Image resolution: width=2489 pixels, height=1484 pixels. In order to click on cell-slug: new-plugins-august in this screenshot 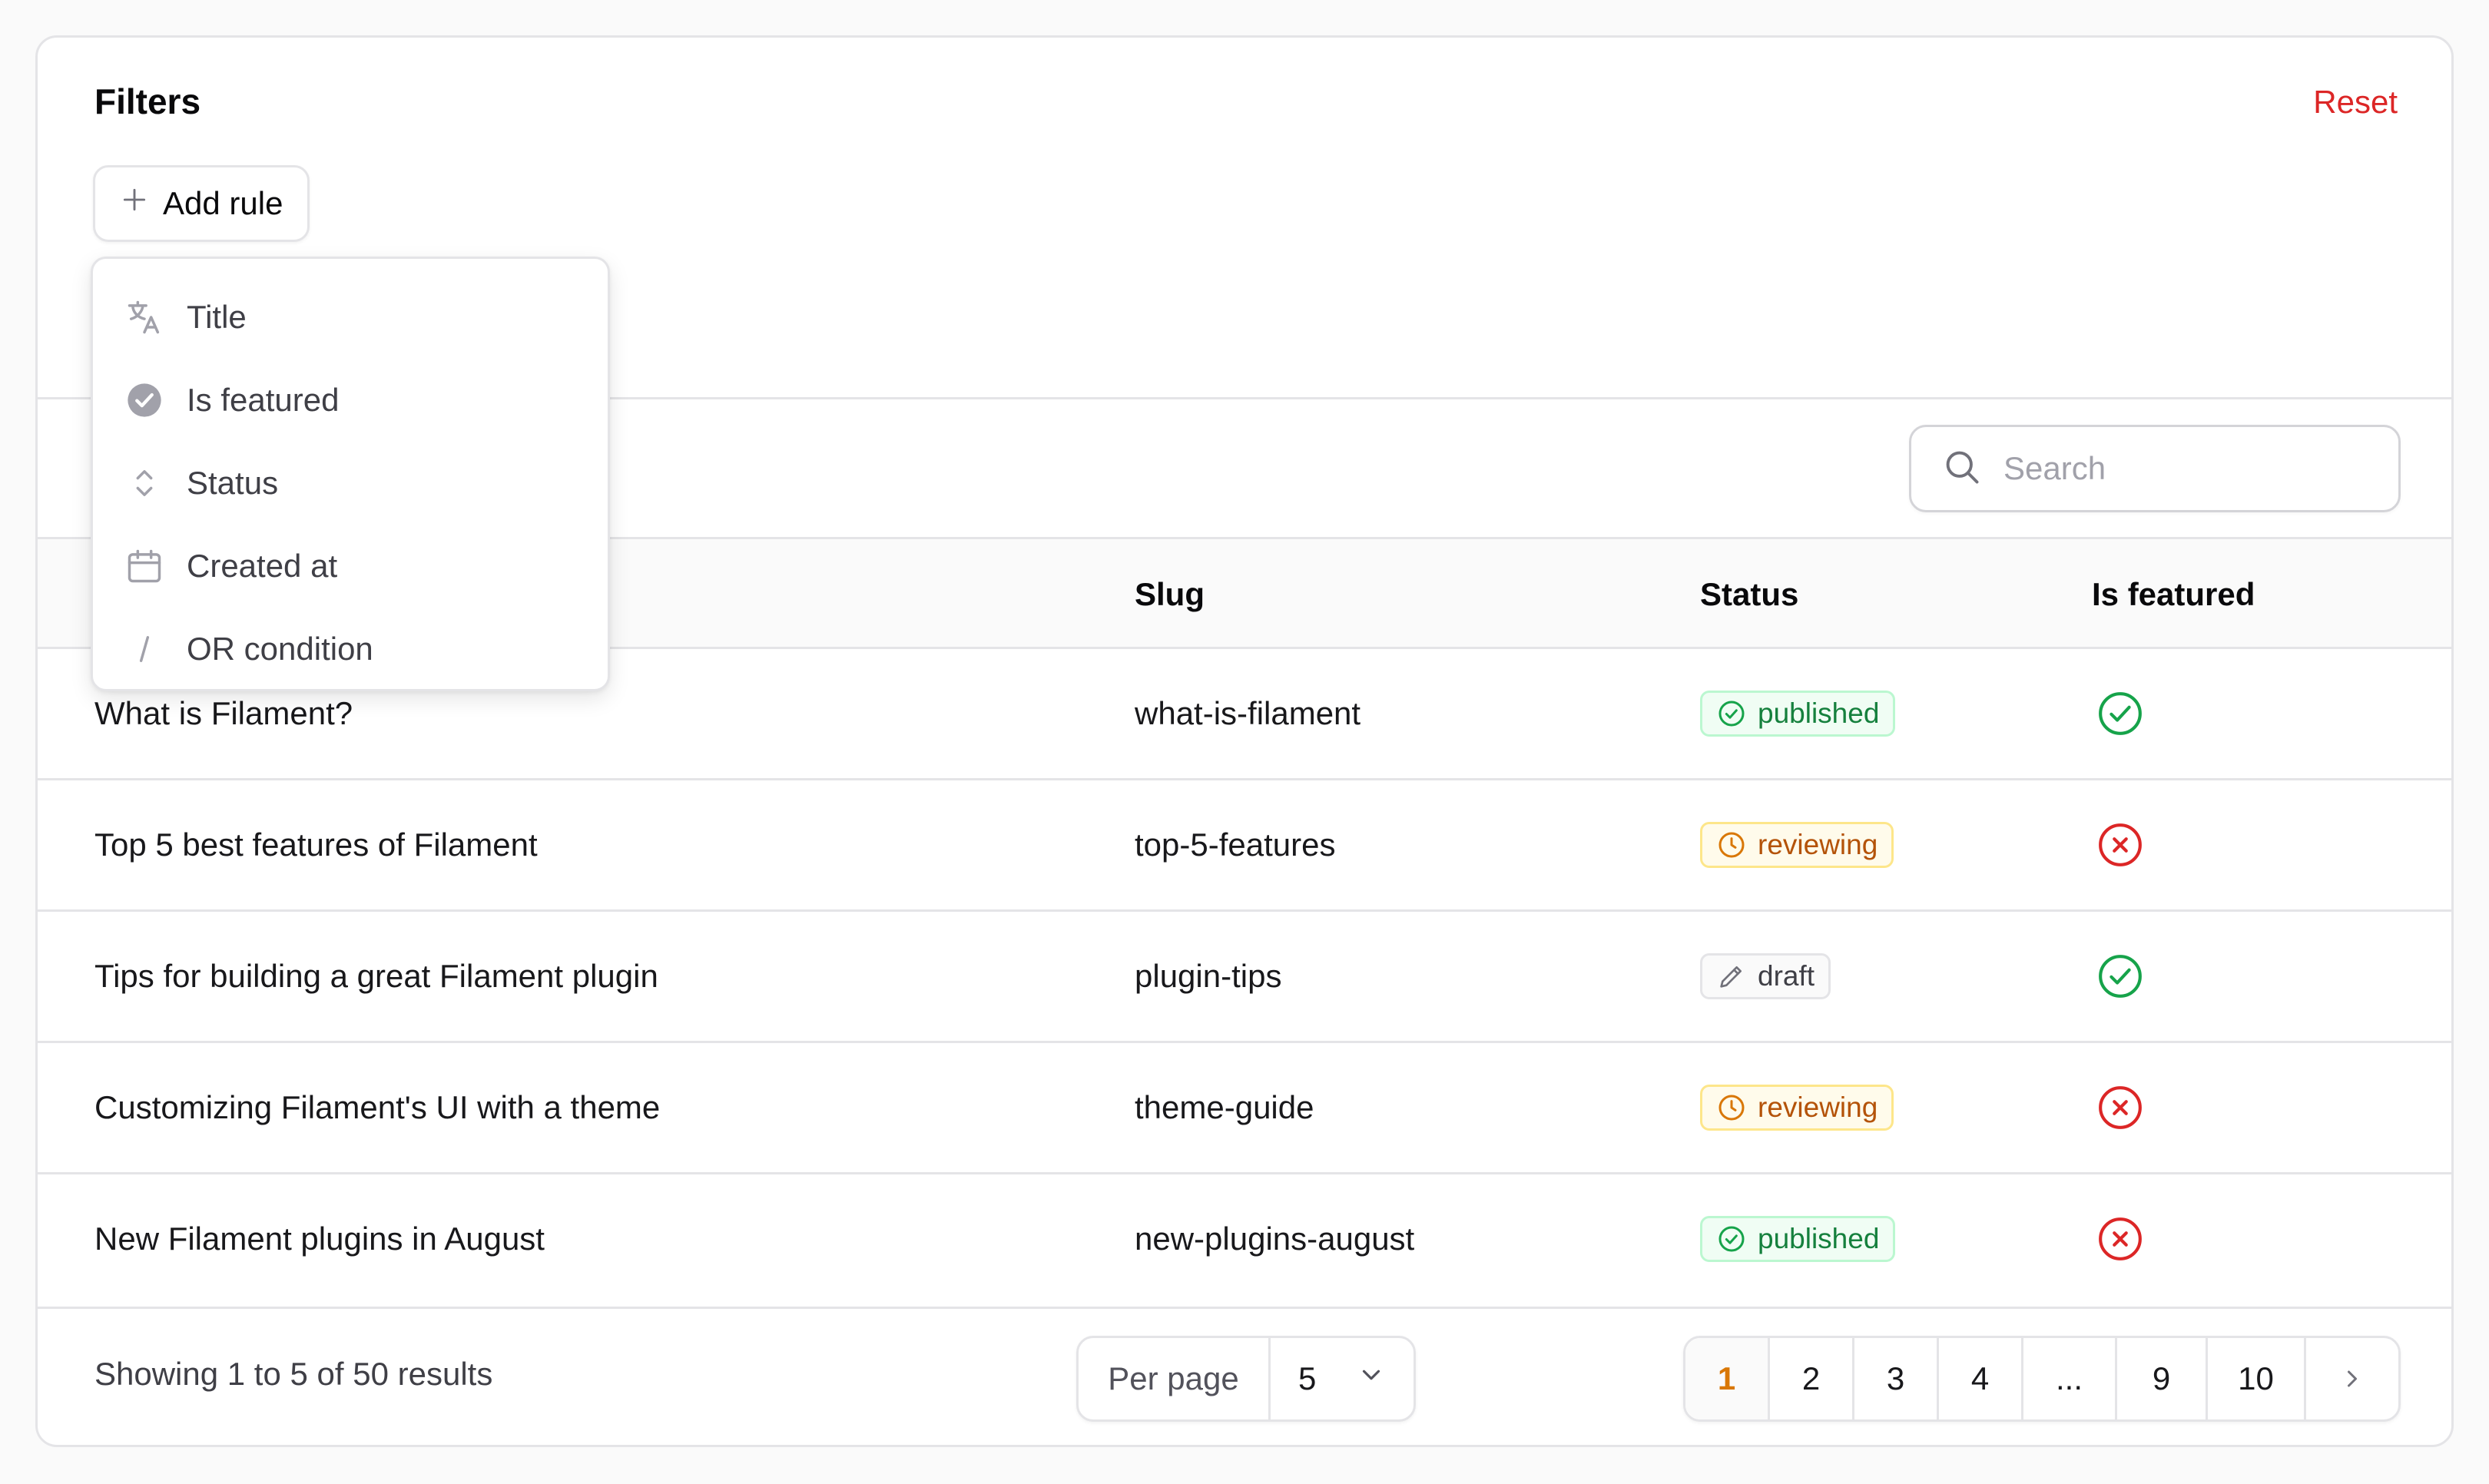, I will do `click(1275, 1239)`.